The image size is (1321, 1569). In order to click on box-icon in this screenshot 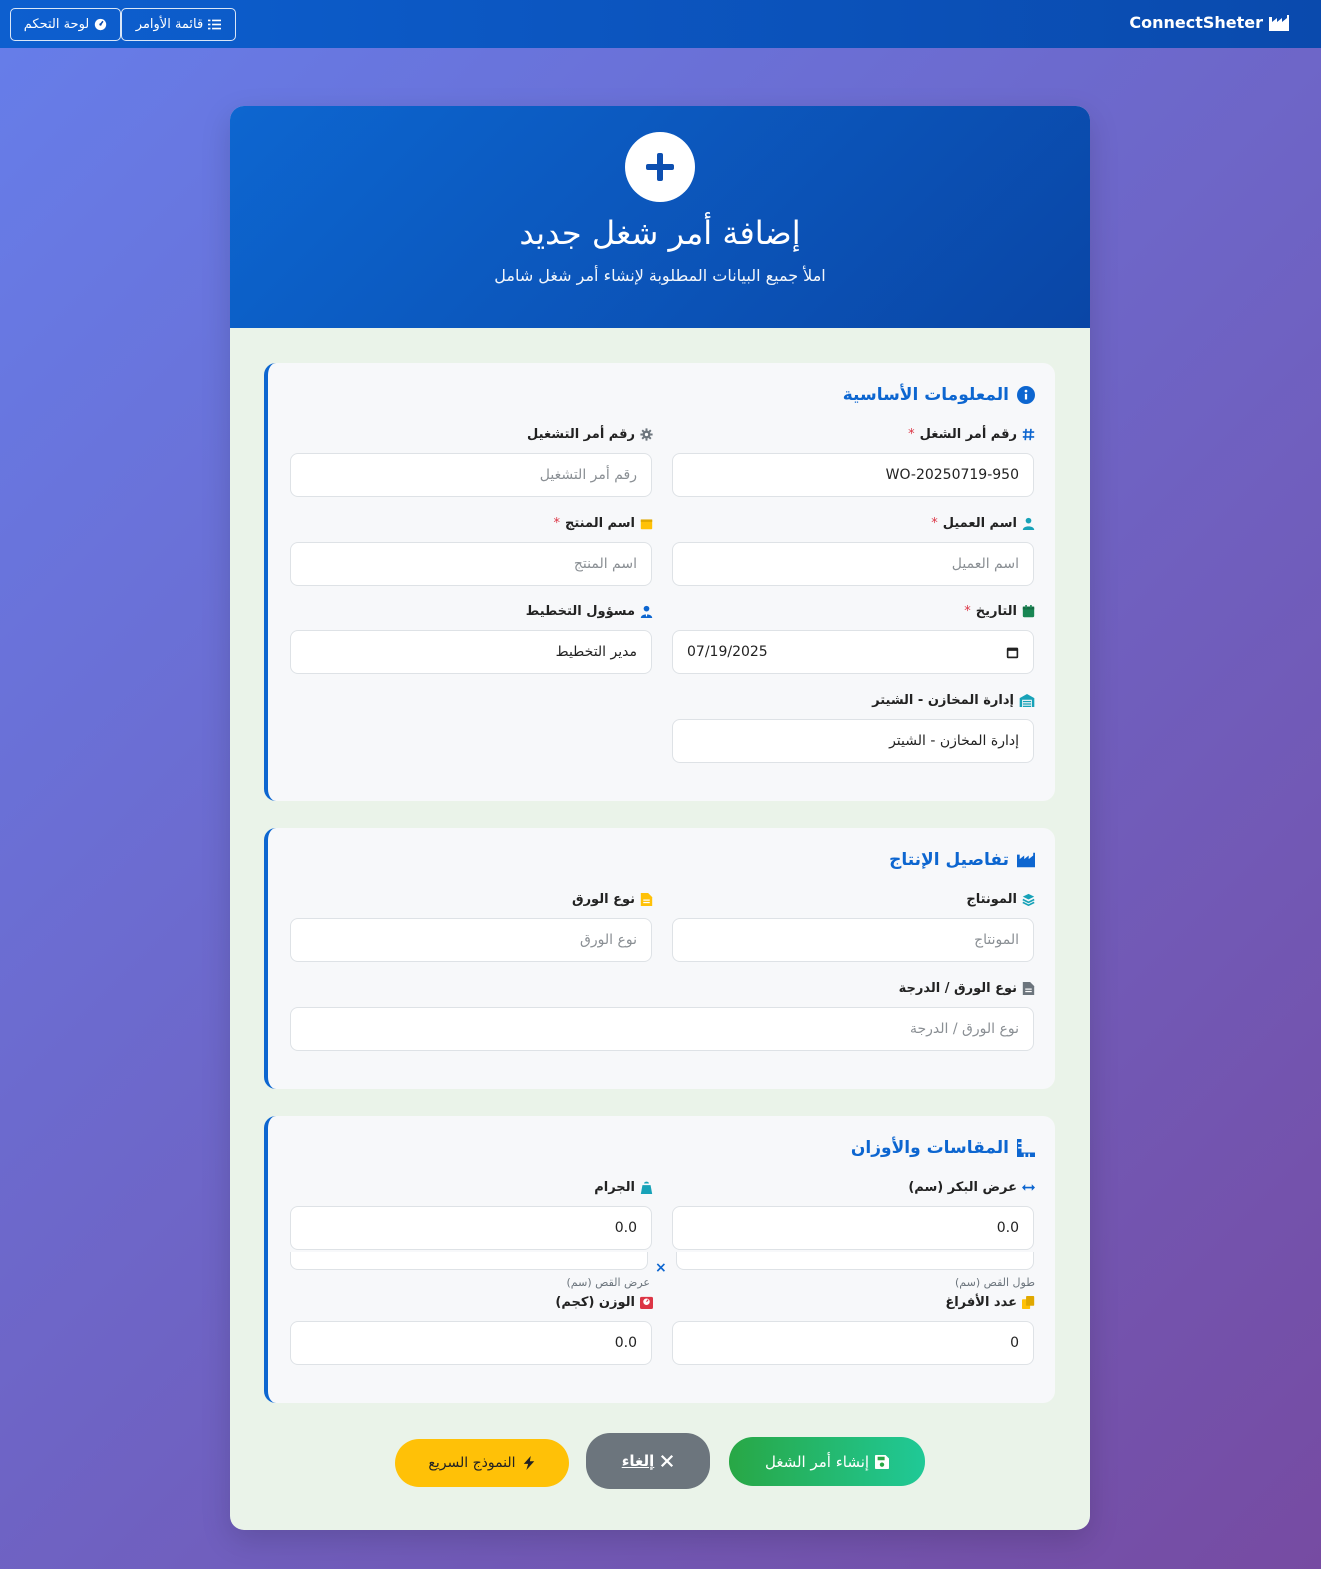, I will do `click(646, 524)`.